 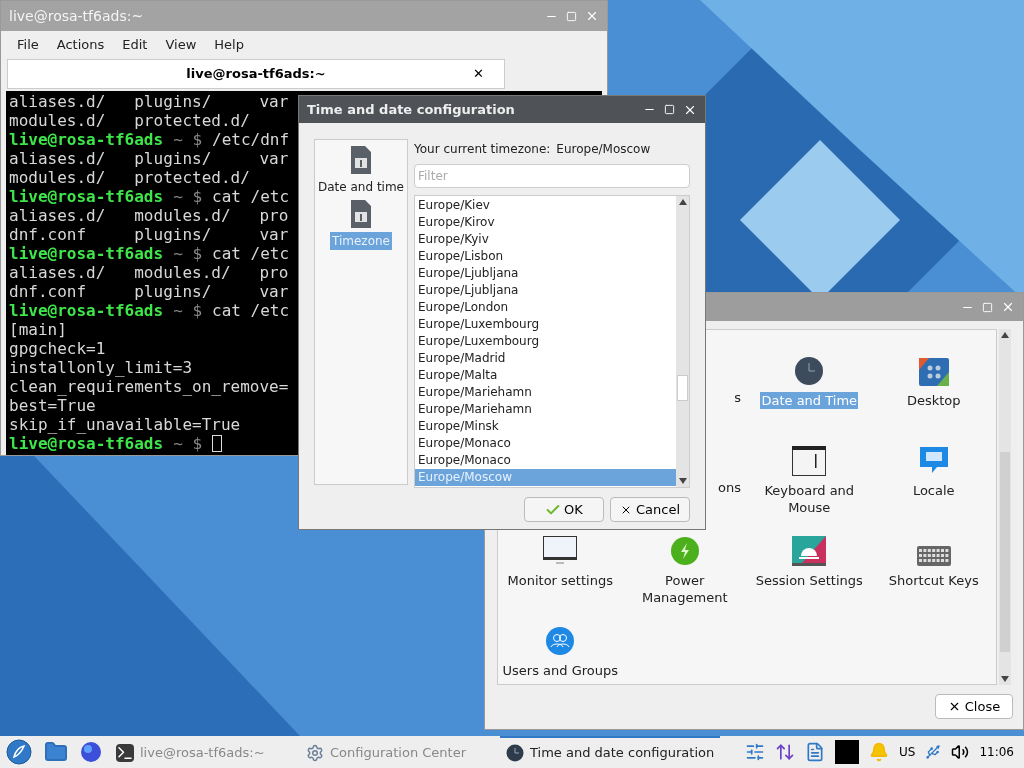 I want to click on terminal-output-line: gpgcheck=1, so click(x=57, y=348).